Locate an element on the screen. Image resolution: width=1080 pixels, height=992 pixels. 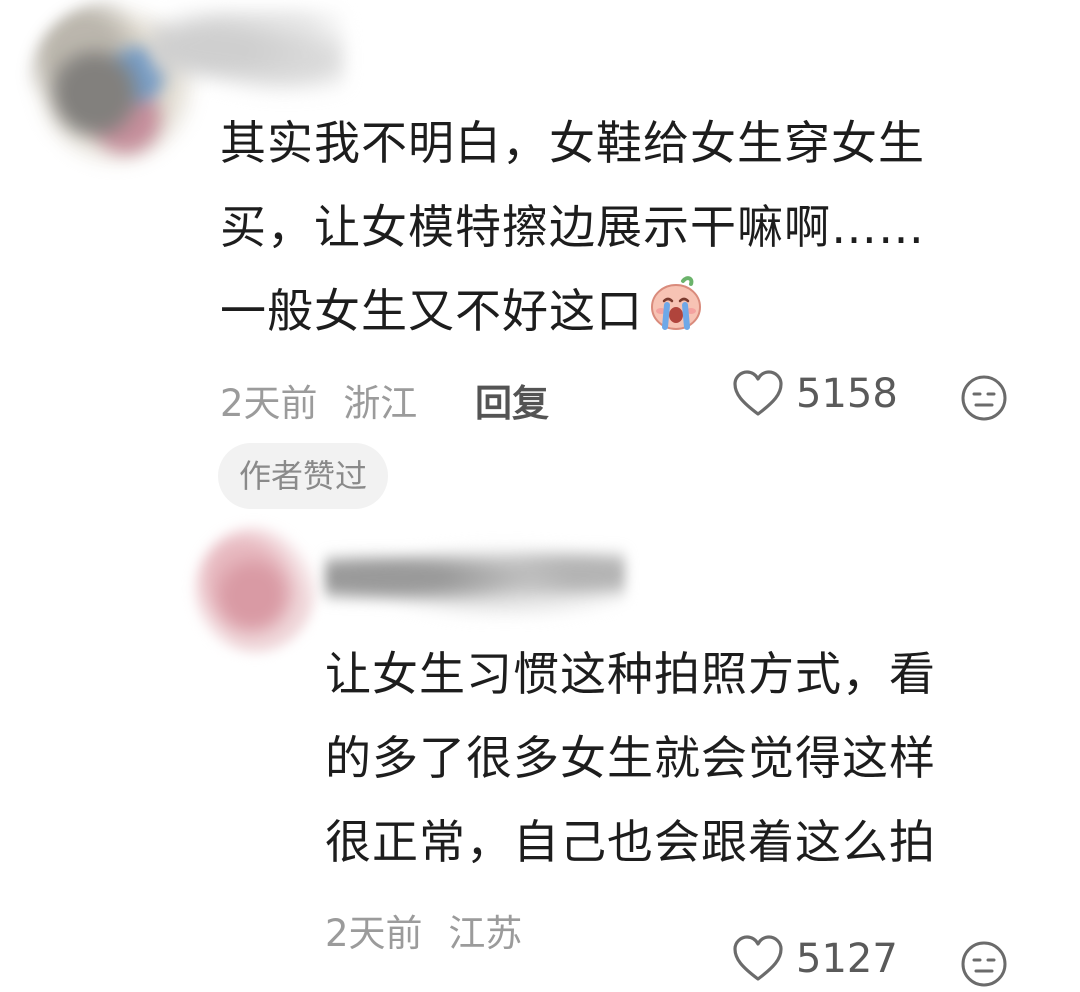
reply-line: 让女生习惯这种拍照方式，看 is located at coordinates (630, 674).